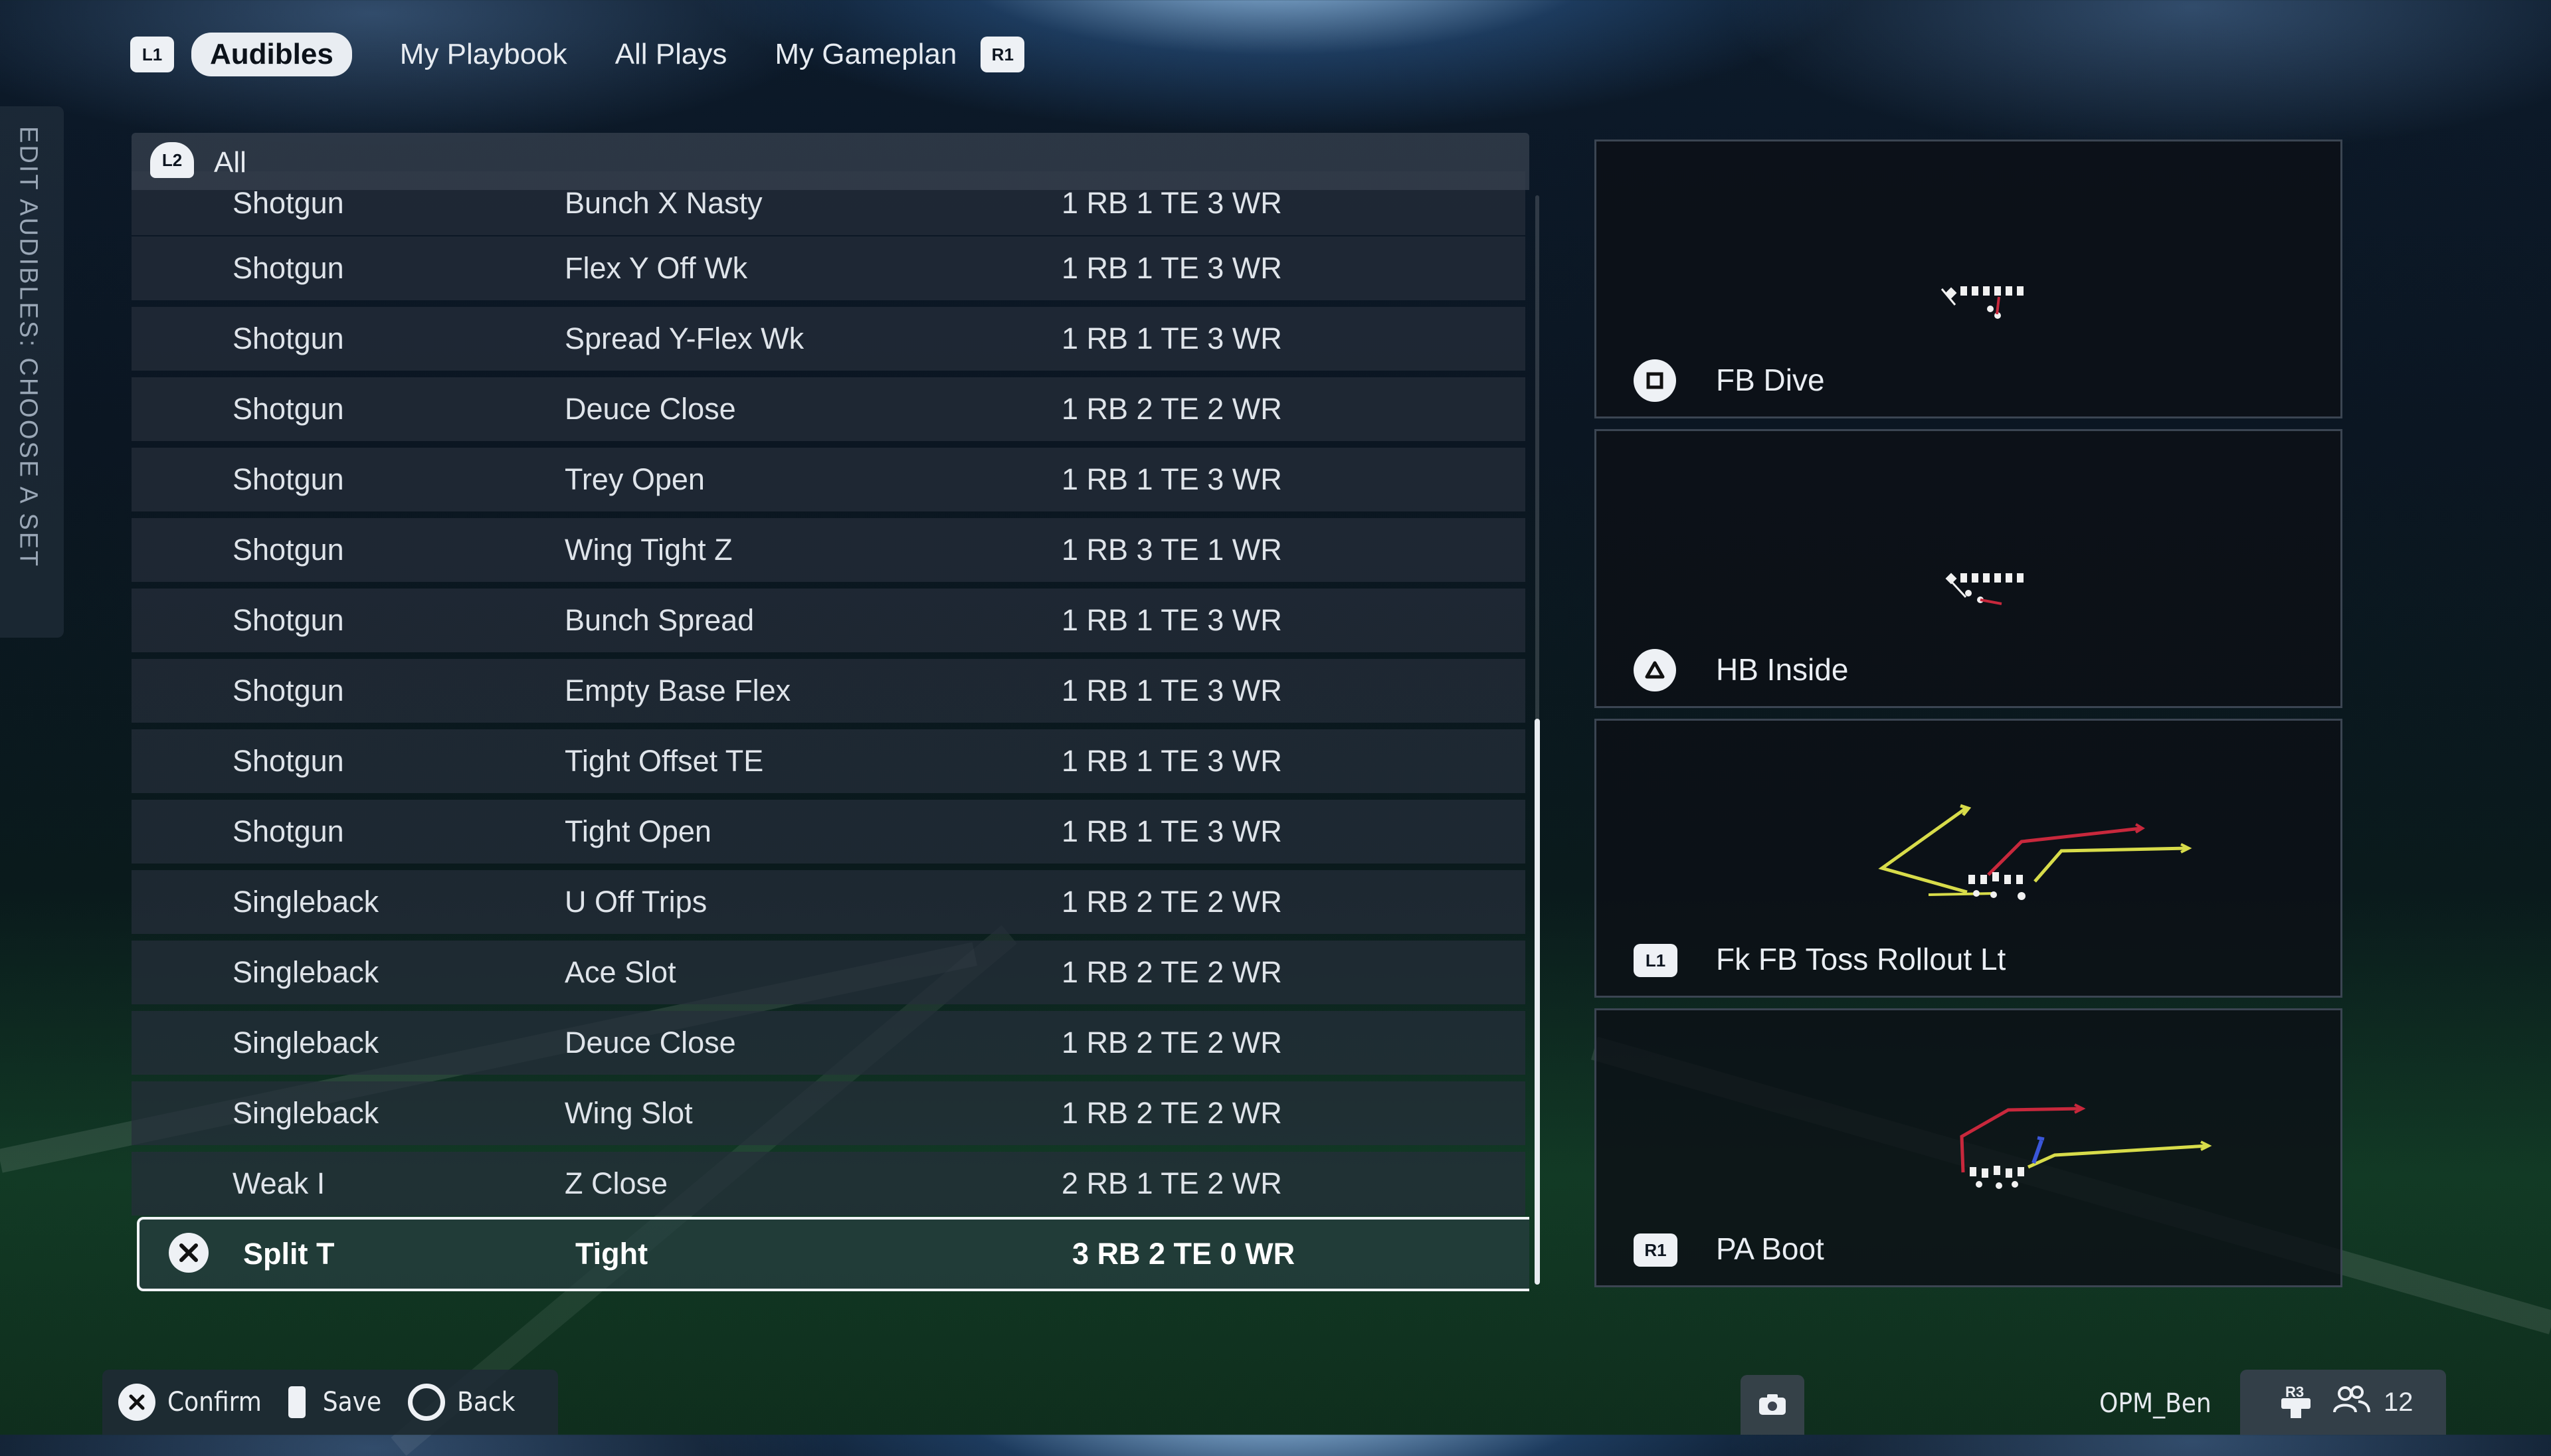 Image resolution: width=2551 pixels, height=1456 pixels. Describe the element at coordinates (828, 1113) in the screenshot. I see `list-item: Singleback Wing Slot 1 RB 2 TE 2 WR` at that location.